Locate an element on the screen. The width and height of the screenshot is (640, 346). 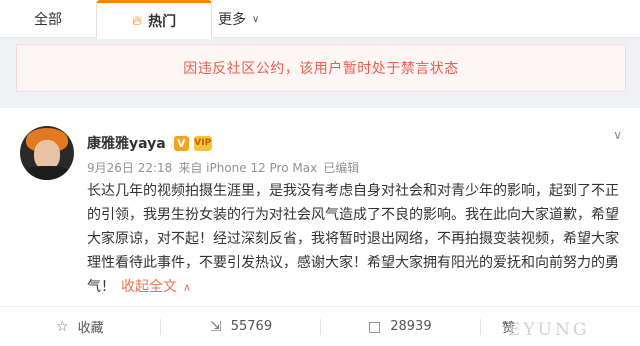
tab-hot-label: 热门 is located at coordinates (162, 22).